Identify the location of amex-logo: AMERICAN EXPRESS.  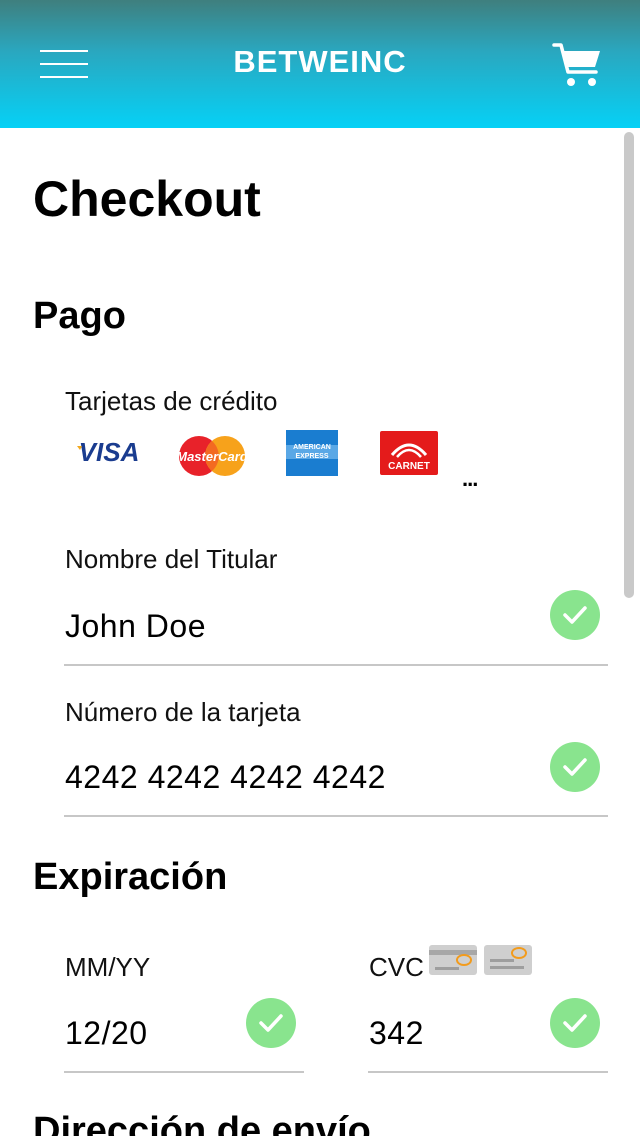
(312, 455).